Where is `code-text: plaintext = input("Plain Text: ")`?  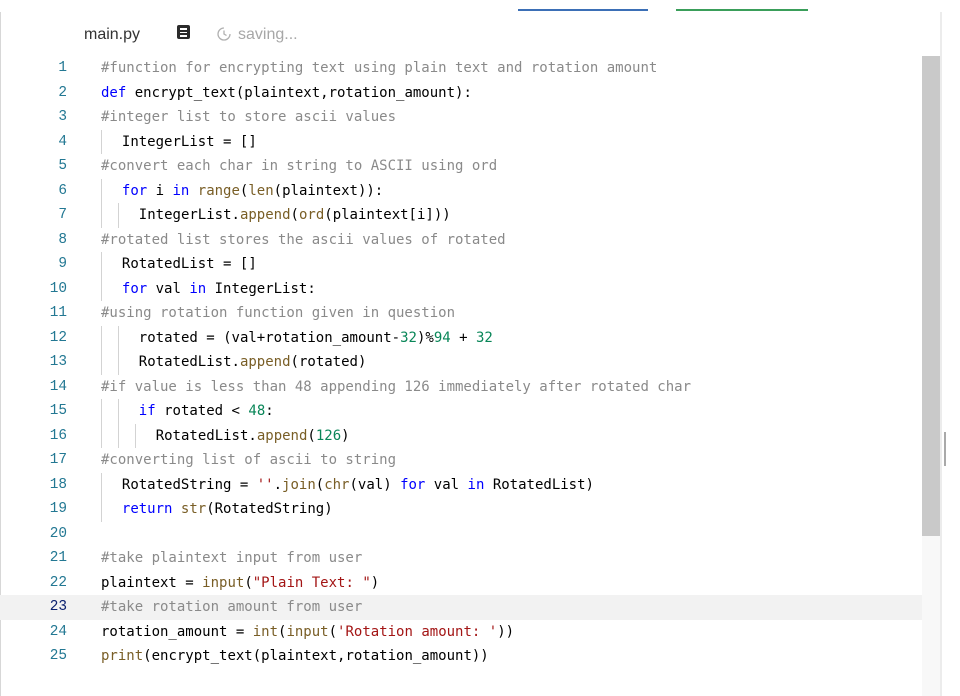 code-text: plaintext = input("Plain Text: ") is located at coordinates (240, 582).